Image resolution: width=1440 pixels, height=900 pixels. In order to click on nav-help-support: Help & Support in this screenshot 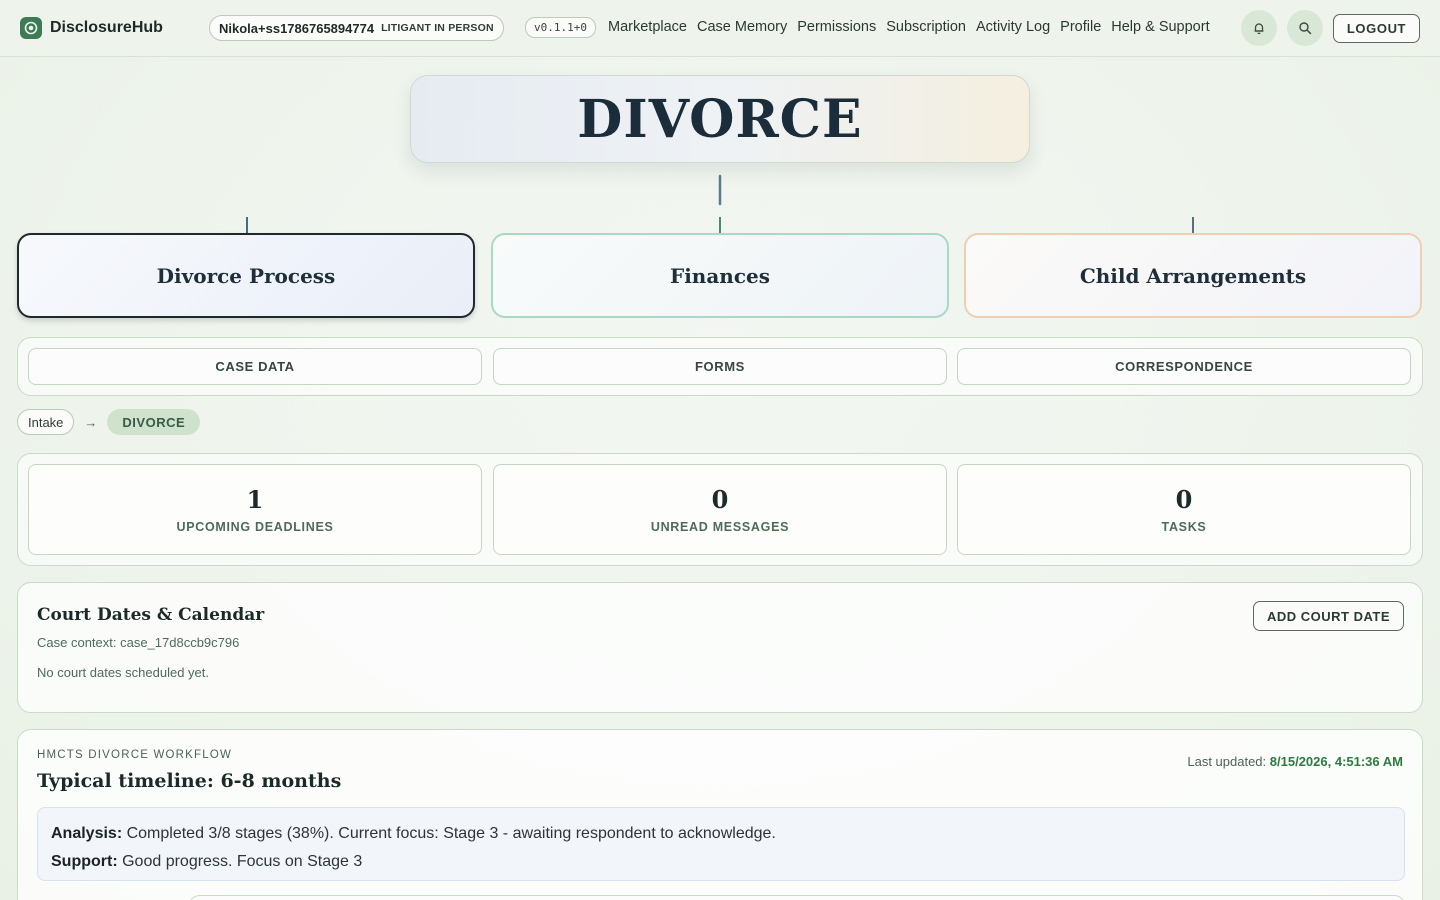, I will do `click(1160, 27)`.